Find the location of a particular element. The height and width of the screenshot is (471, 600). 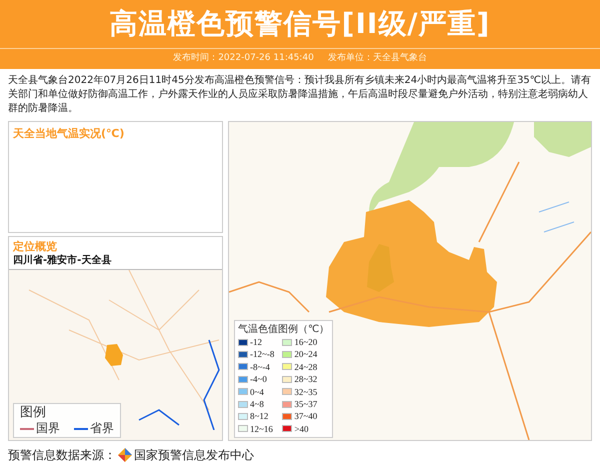

warning-title: 高温橙色预警信号[II级/严重] is located at coordinates (300, 24).